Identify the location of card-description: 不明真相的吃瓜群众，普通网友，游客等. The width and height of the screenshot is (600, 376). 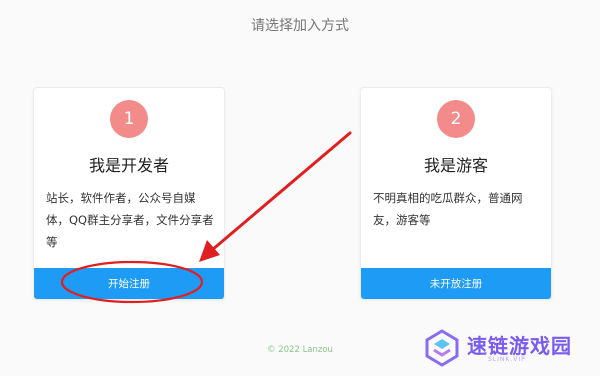
(448, 209).